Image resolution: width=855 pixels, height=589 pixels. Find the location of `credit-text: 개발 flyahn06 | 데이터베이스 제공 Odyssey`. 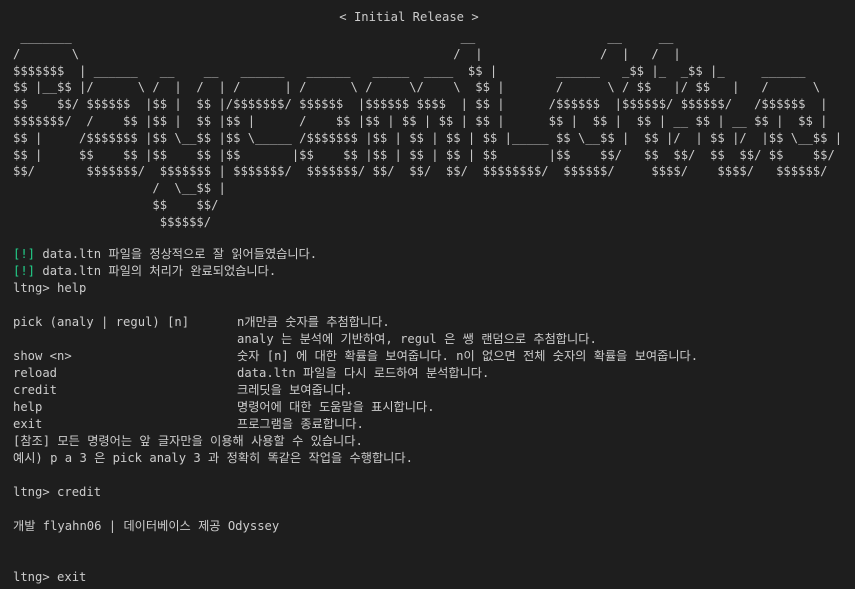

credit-text: 개발 flyahn06 | 데이터베이스 제공 Odyssey is located at coordinates (146, 526).